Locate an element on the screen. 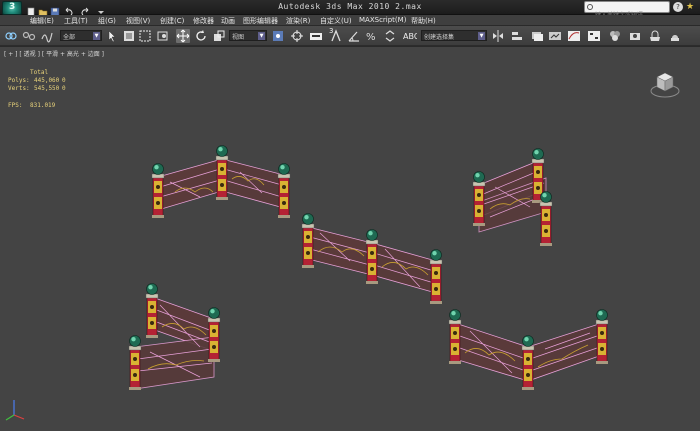 Image resolution: width=700 pixels, height=431 pixels. help-icon: ? is located at coordinates (678, 7).